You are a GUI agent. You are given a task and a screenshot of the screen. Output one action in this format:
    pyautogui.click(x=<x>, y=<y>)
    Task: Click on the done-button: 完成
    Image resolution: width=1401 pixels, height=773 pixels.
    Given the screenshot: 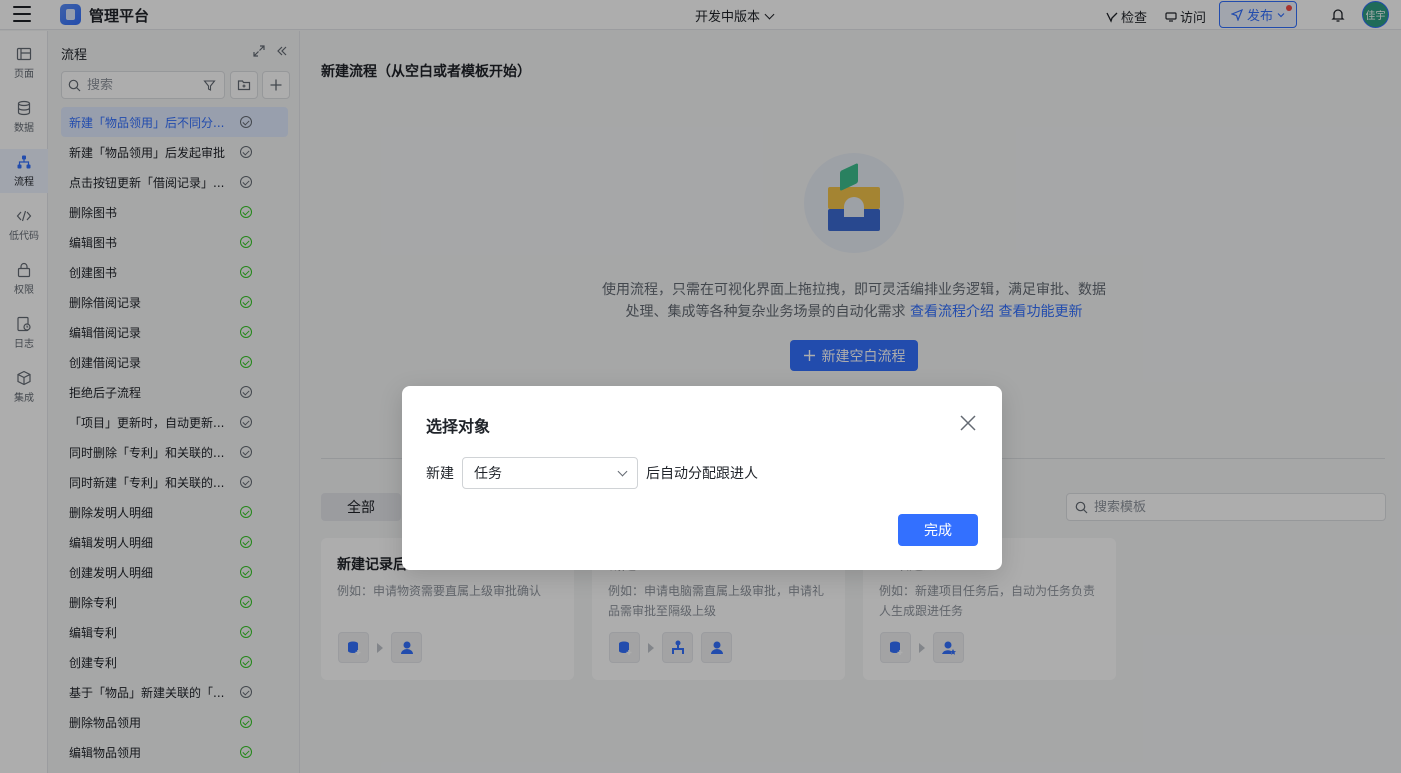 What is the action you would take?
    pyautogui.click(x=938, y=530)
    